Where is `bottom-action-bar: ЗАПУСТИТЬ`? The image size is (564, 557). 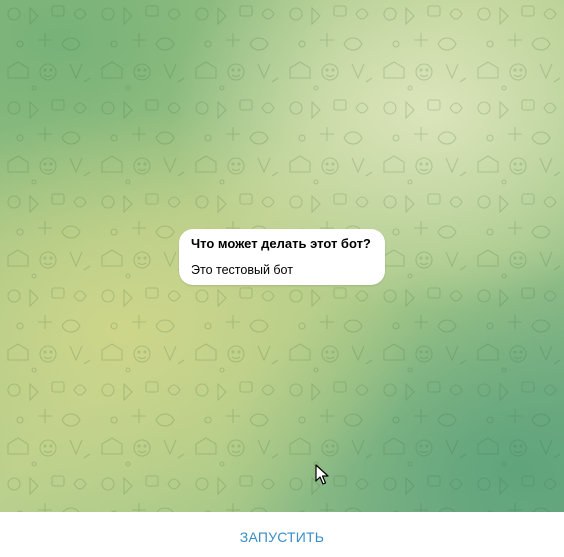 bottom-action-bar: ЗАПУСТИТЬ is located at coordinates (282, 534).